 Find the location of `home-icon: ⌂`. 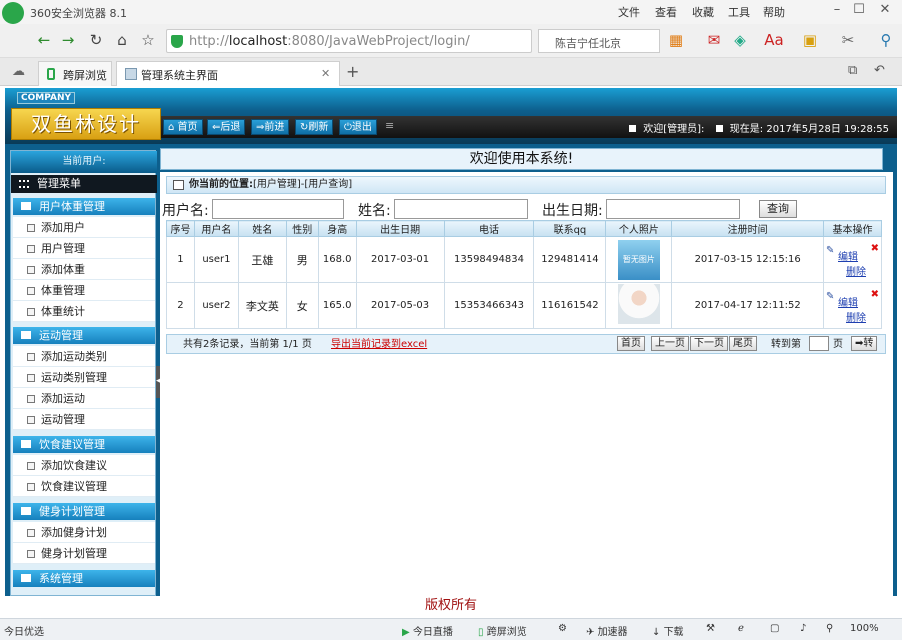

home-icon: ⌂ is located at coordinates (122, 40).